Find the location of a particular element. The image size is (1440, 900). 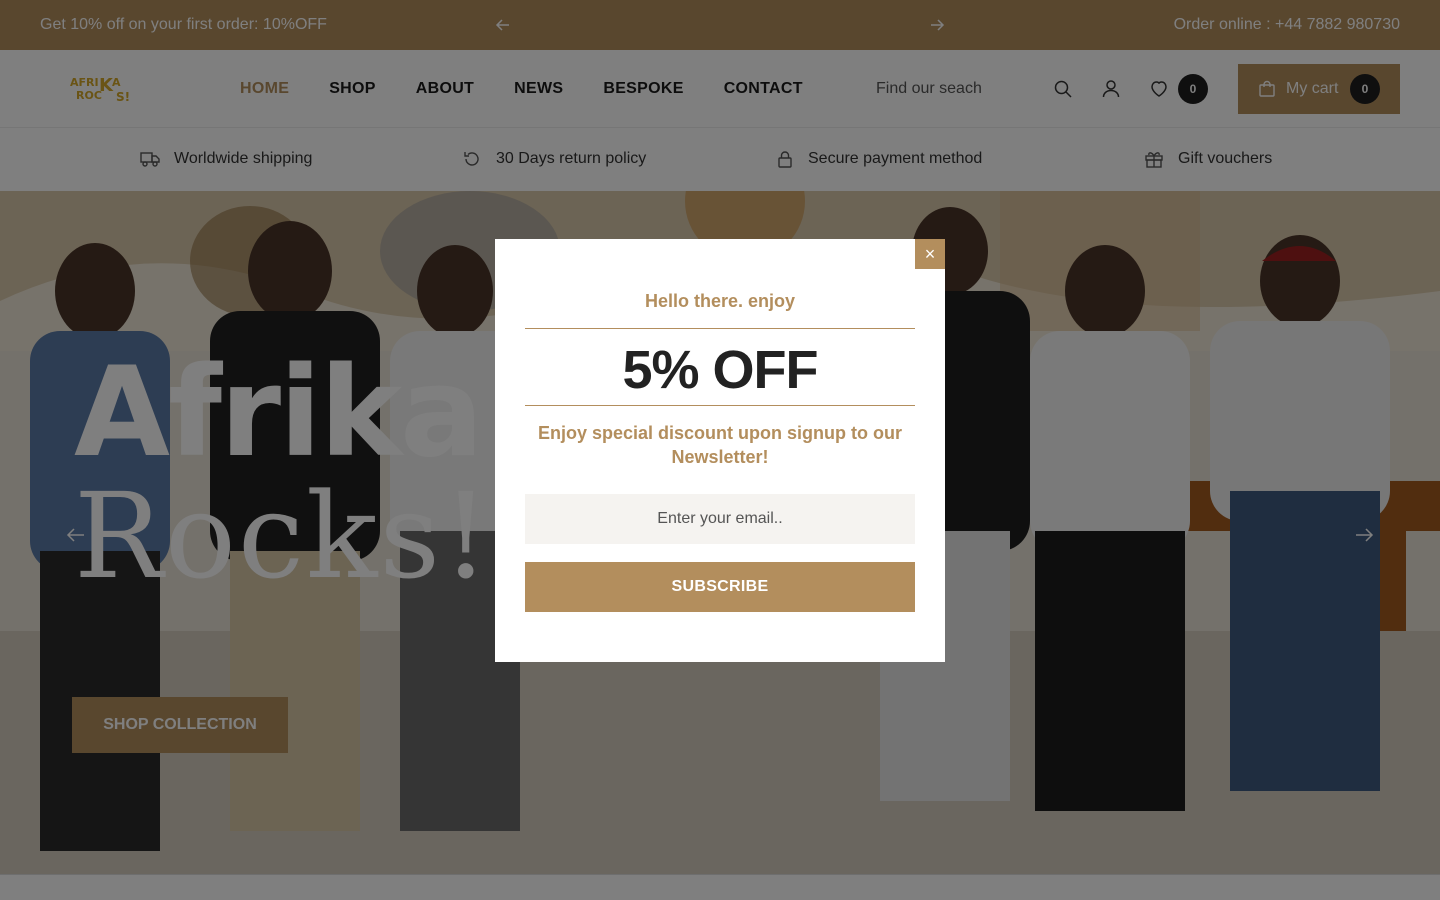

popup-divider-top is located at coordinates (720, 328).